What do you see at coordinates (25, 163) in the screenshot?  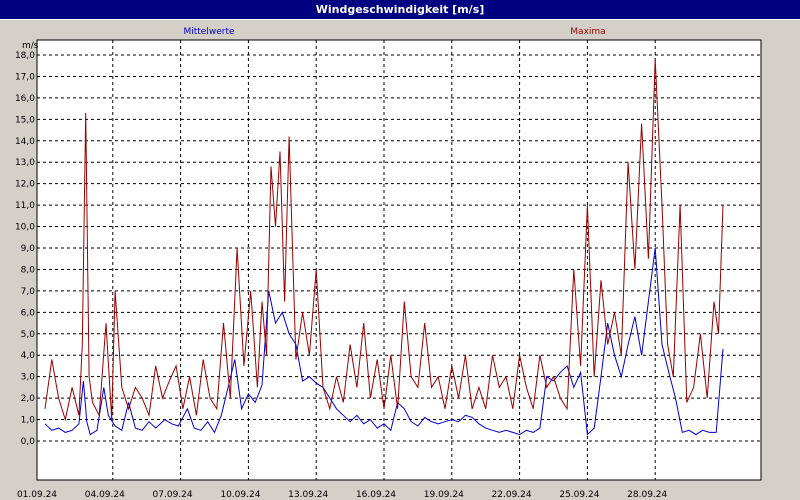 I see `y-tick-label: 13,0` at bounding box center [25, 163].